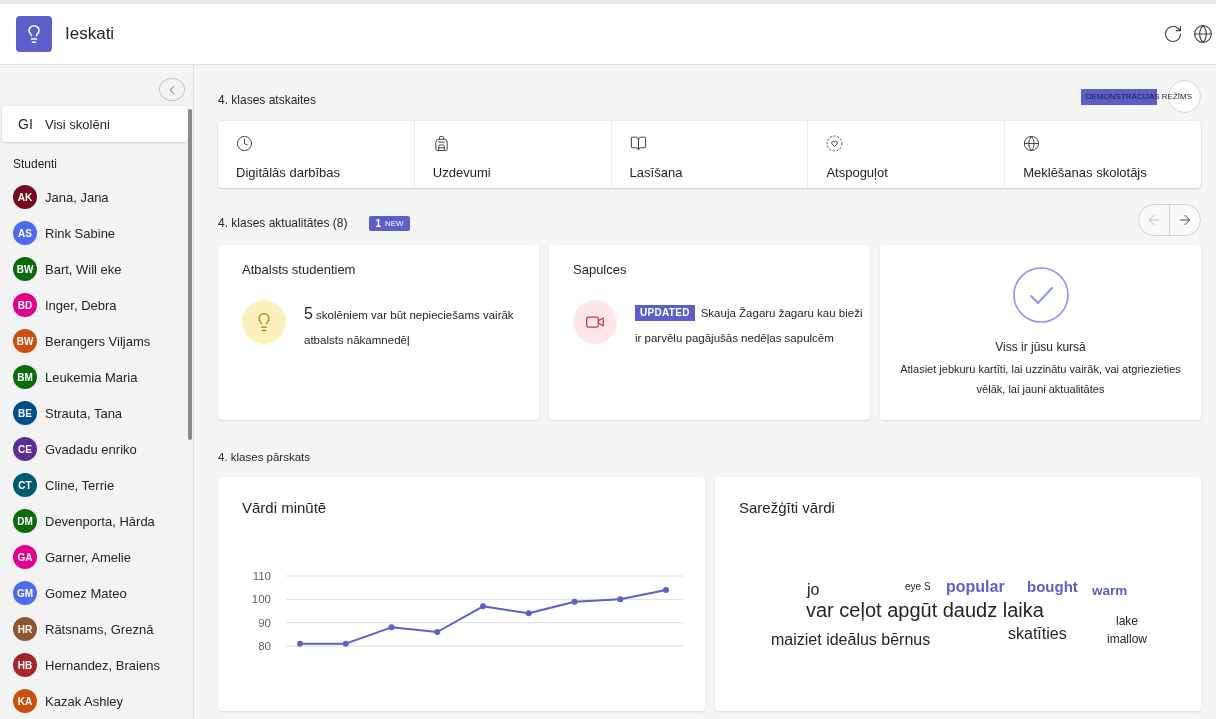 The image size is (1216, 719). What do you see at coordinates (264, 322) in the screenshot?
I see `lightbulb-icon` at bounding box center [264, 322].